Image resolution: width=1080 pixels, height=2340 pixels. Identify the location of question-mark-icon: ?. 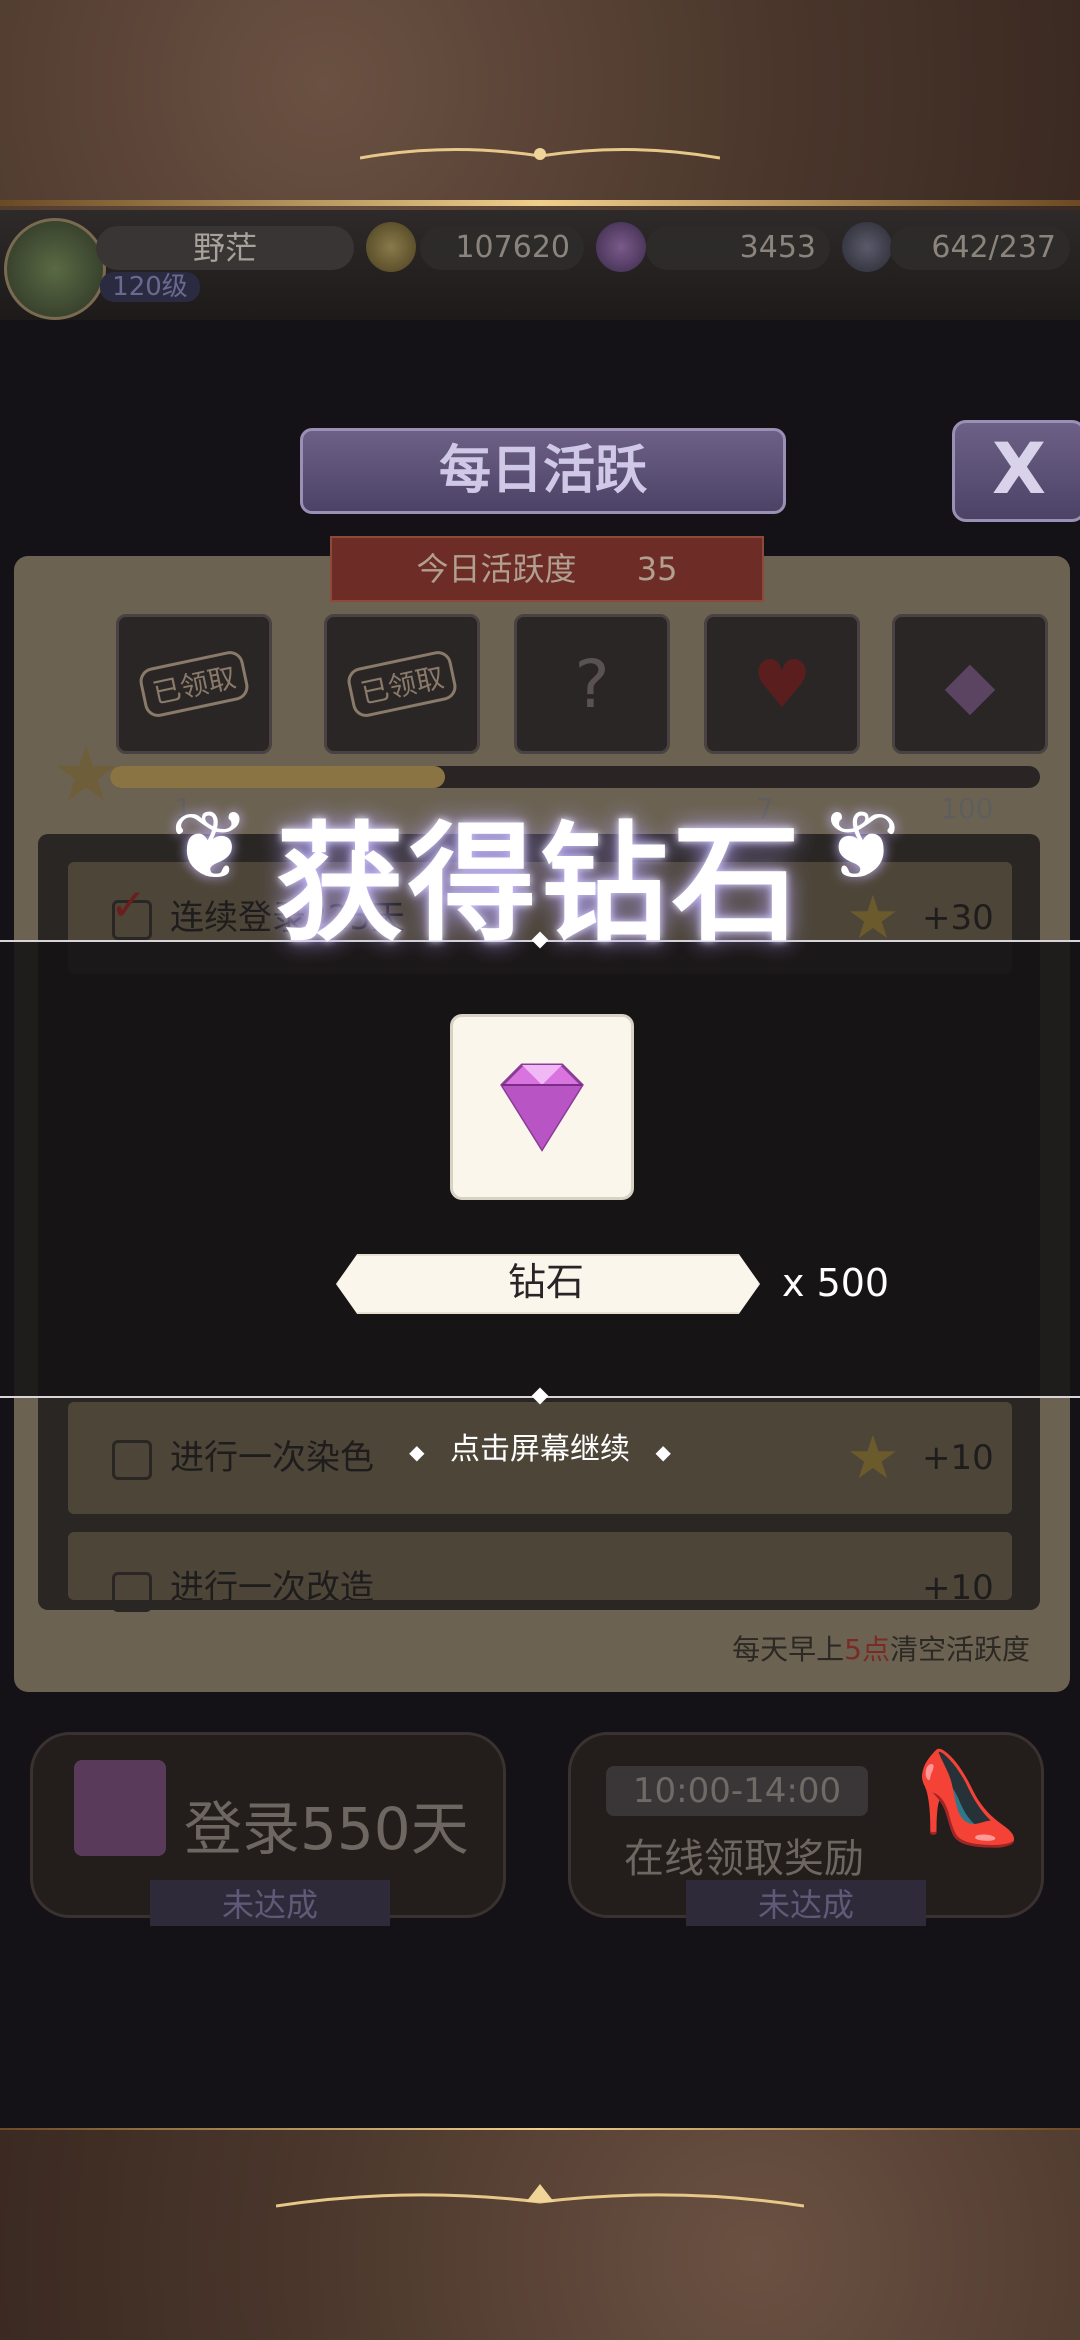
(592, 684).